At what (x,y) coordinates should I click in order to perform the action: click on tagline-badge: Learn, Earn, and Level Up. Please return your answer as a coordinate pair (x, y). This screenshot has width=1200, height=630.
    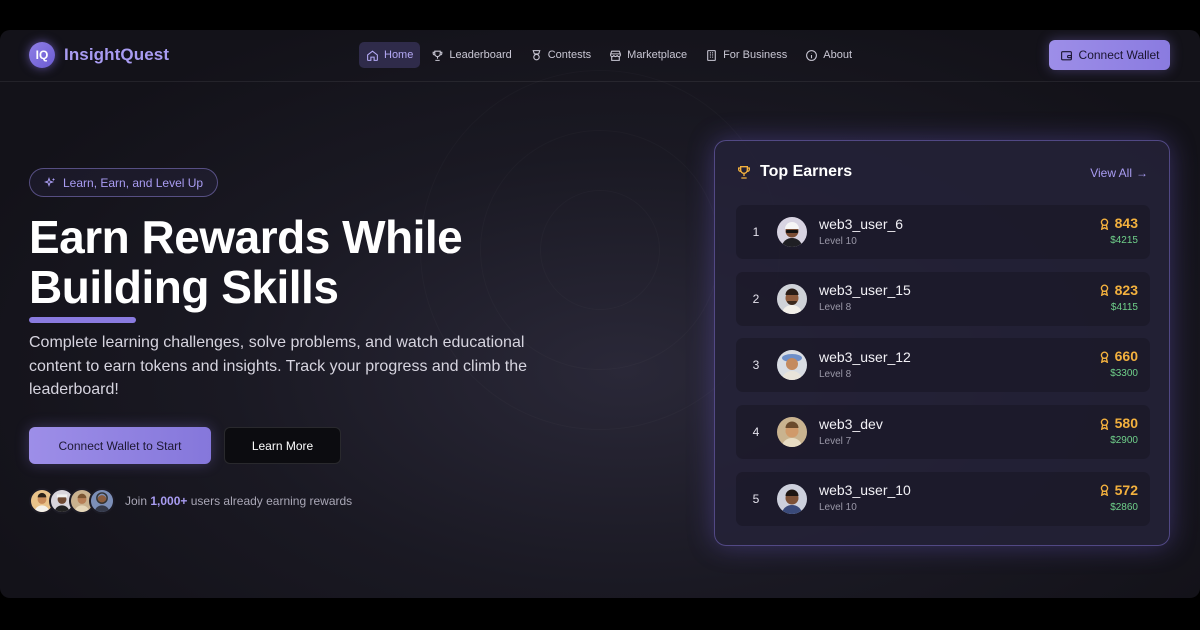
    Looking at the image, I should click on (124, 182).